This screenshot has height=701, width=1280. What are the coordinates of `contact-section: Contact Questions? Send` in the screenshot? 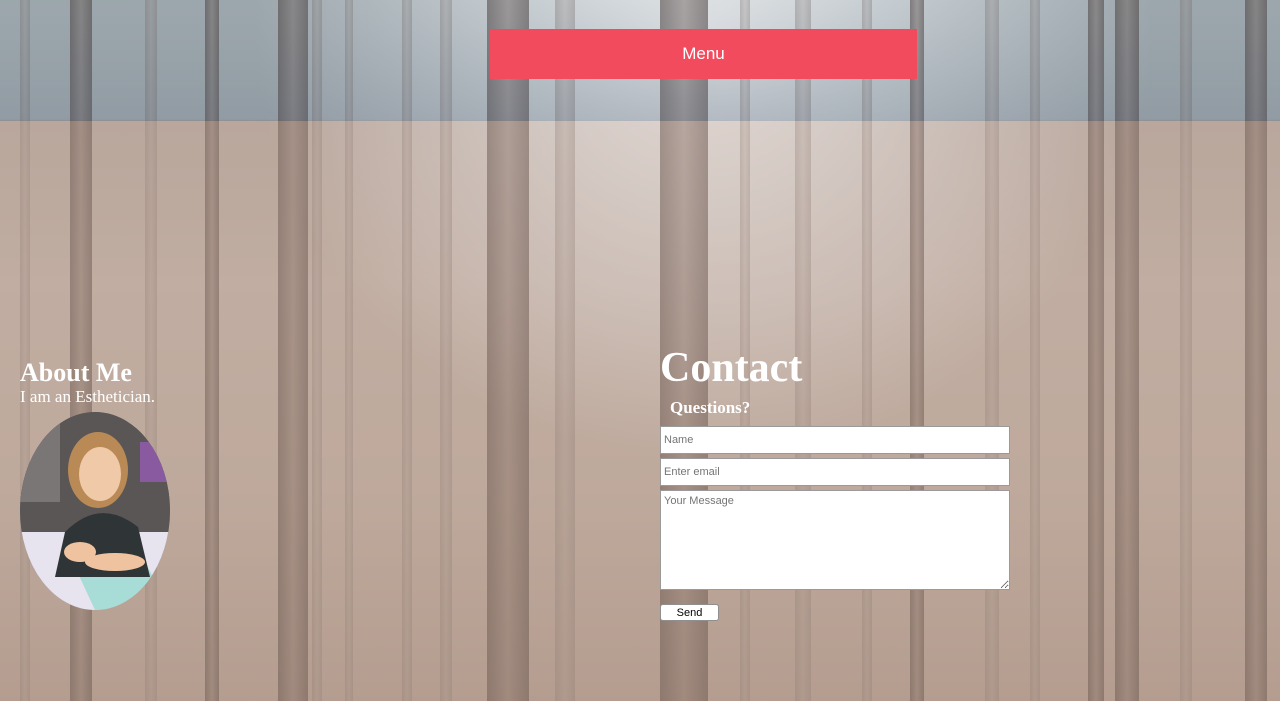 It's located at (835, 482).